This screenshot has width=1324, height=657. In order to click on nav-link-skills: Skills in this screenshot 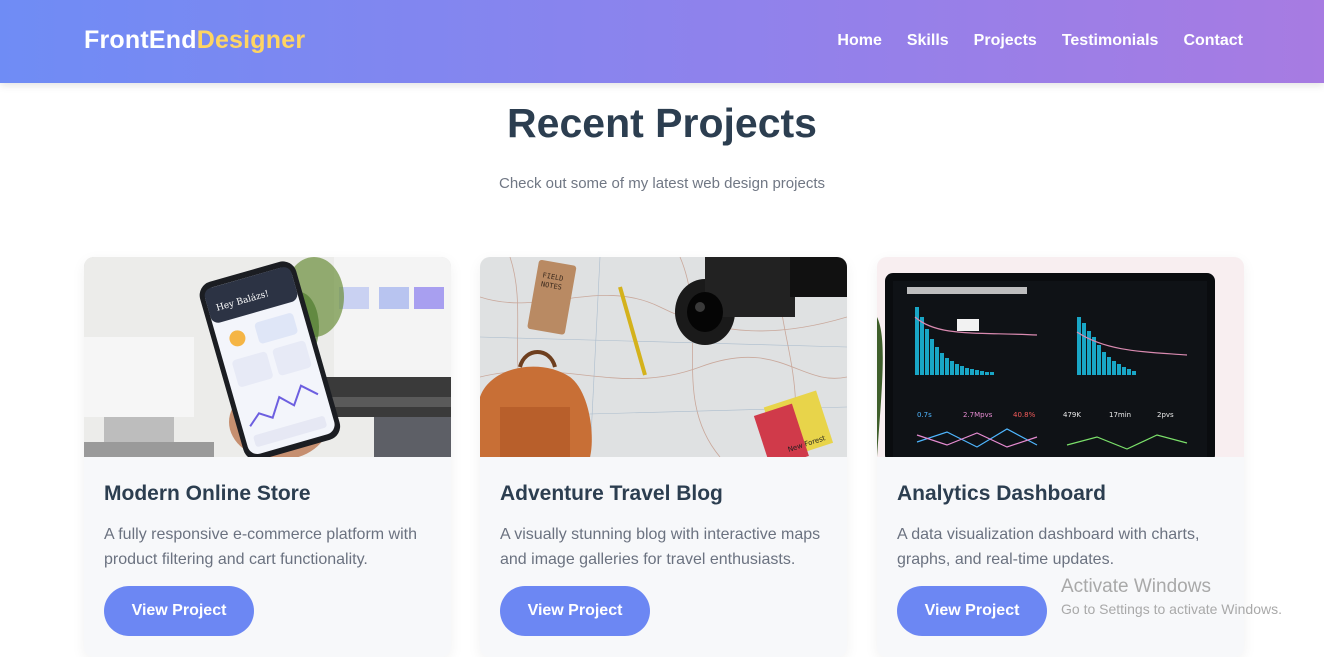, I will do `click(928, 41)`.